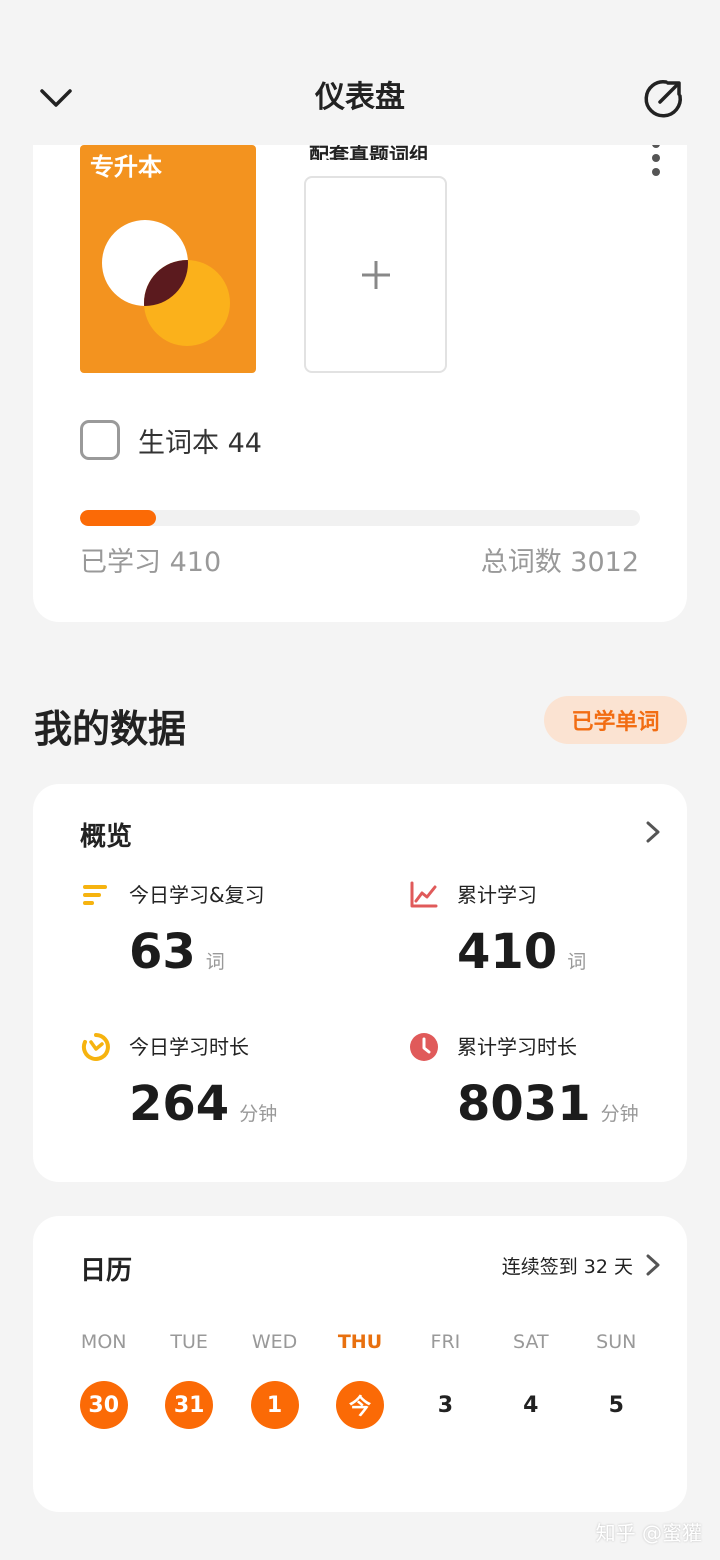 This screenshot has width=720, height=1560. Describe the element at coordinates (126, 167) in the screenshot. I see `cover-title: 专升本` at that location.